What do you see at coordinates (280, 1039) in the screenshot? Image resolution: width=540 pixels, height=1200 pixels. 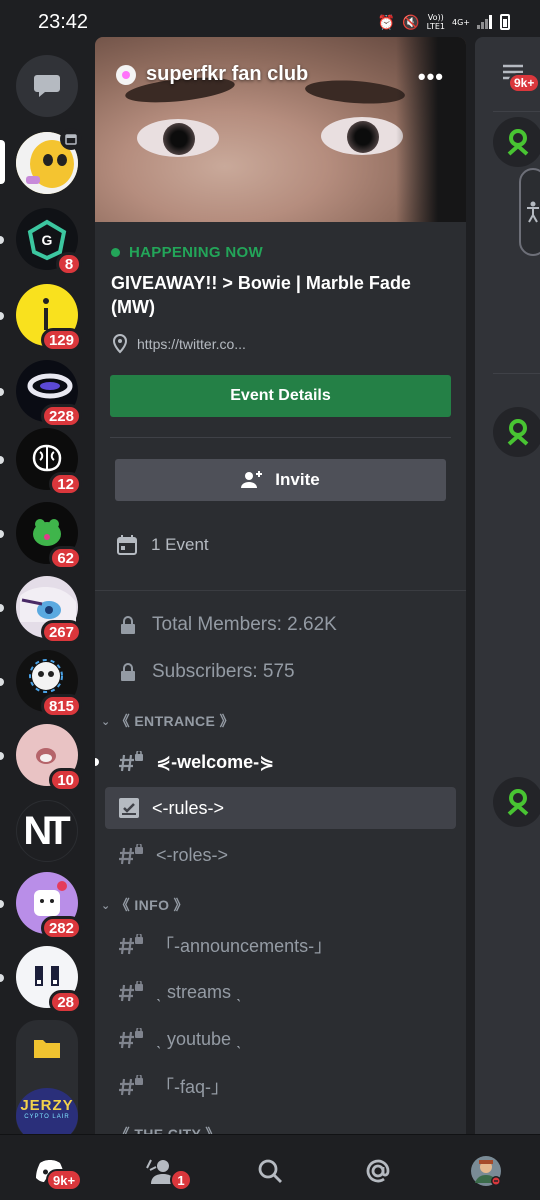 I see `channel-youtube: ˎ youtube ˎ` at bounding box center [280, 1039].